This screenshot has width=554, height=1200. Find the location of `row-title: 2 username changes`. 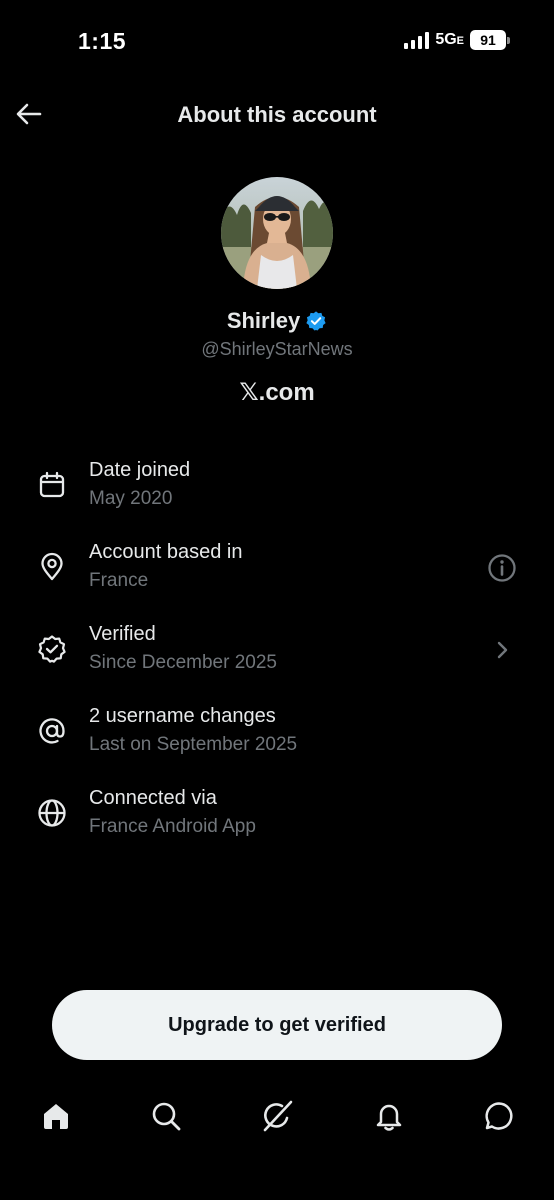

row-title: 2 username changes is located at coordinates (182, 716).